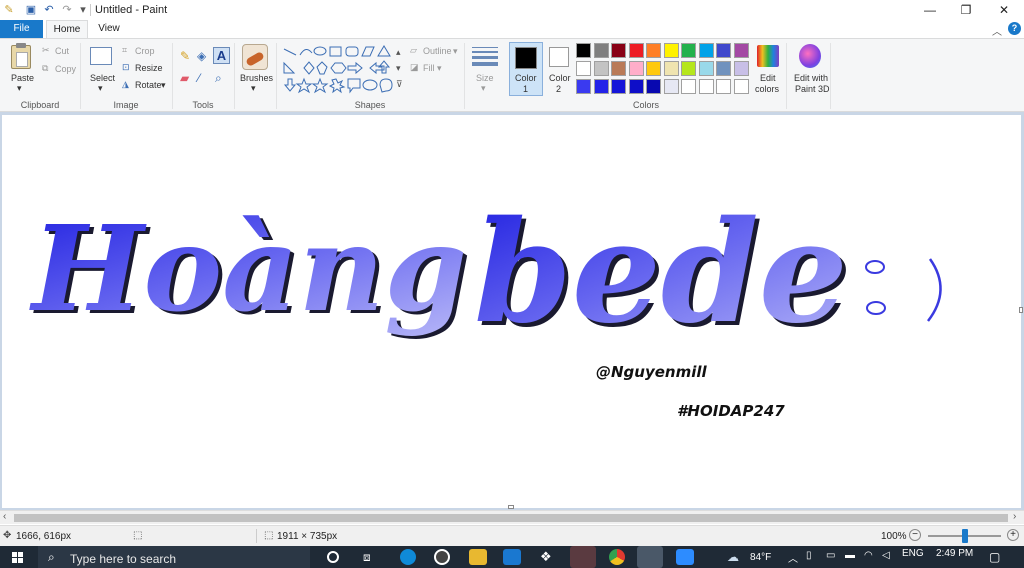  What do you see at coordinates (483, 88) in the screenshot?
I see `size-dropdown-icon: ▾` at bounding box center [483, 88].